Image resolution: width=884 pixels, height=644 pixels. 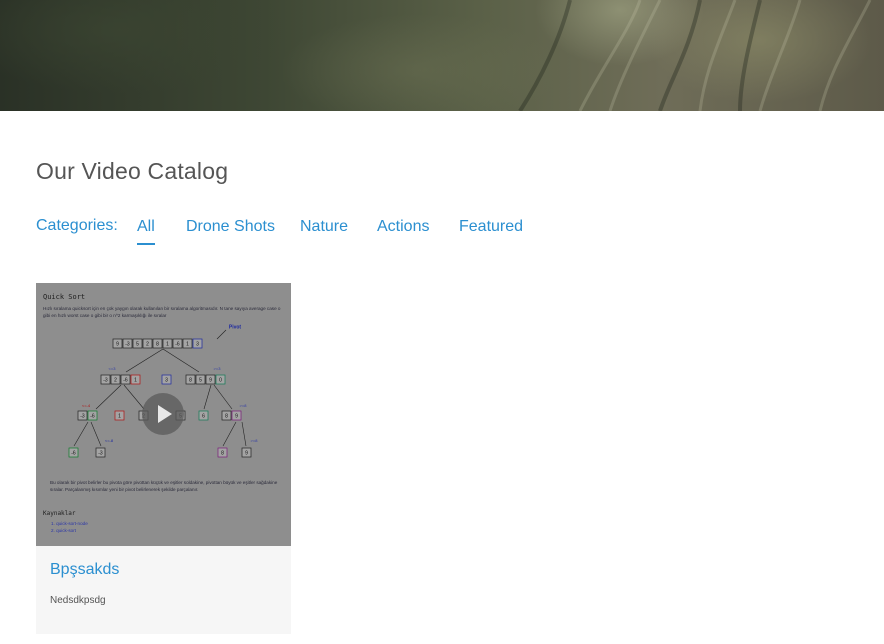 I want to click on references-heading: Kaynaklar, so click(x=59, y=513).